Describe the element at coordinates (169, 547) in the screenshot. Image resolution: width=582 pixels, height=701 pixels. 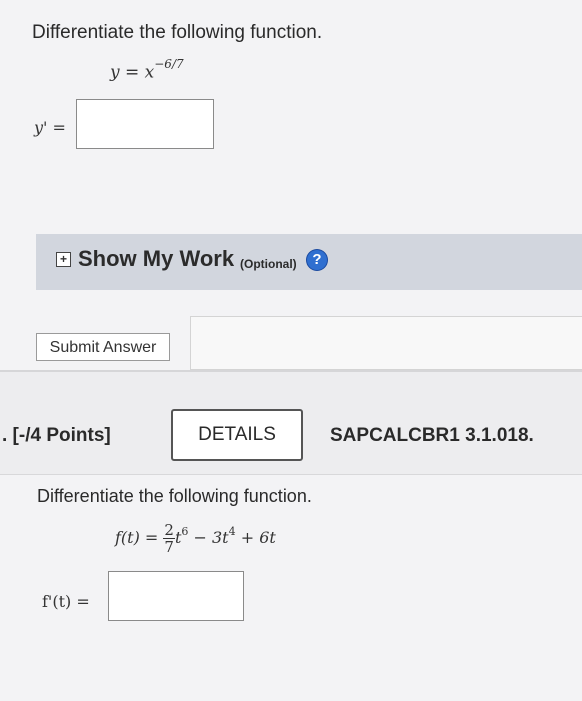
I see `fraction-denominator: 7` at that location.